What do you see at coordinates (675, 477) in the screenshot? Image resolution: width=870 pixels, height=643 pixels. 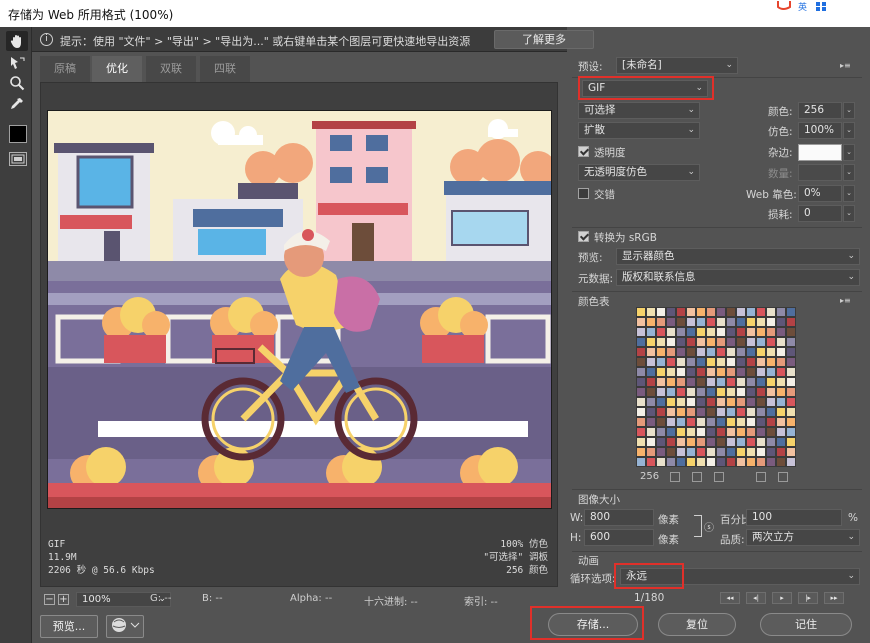 I see `map-to-transparent-icon` at bounding box center [675, 477].